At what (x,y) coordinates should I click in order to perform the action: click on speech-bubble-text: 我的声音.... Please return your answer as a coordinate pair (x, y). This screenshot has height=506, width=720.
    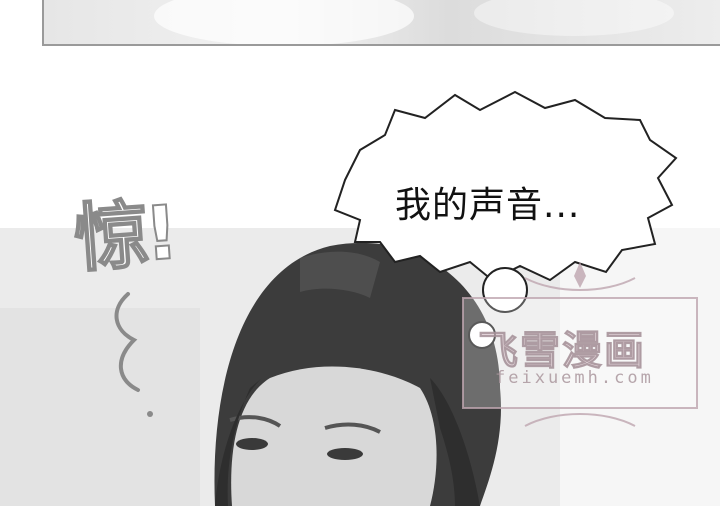
    Looking at the image, I should click on (488, 205).